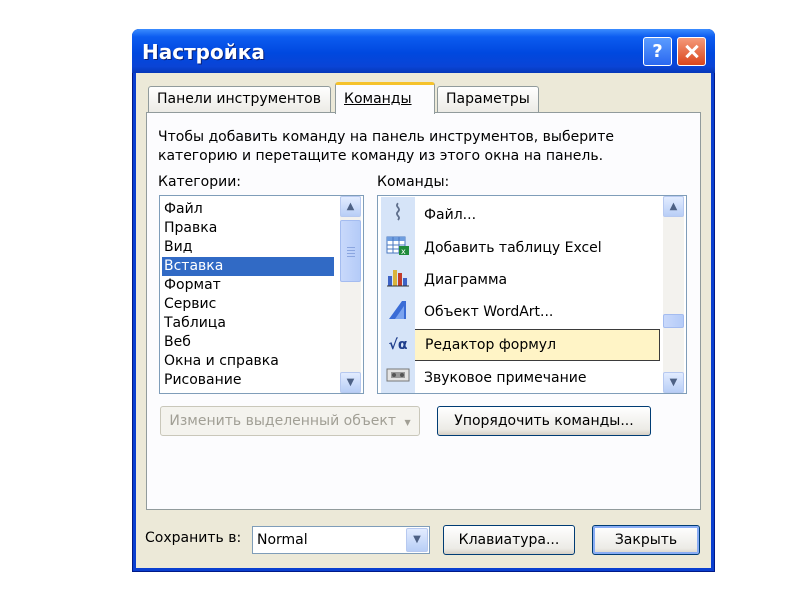 This screenshot has width=800, height=600. Describe the element at coordinates (248, 323) in the screenshot. I see `list-item: Таблица` at that location.